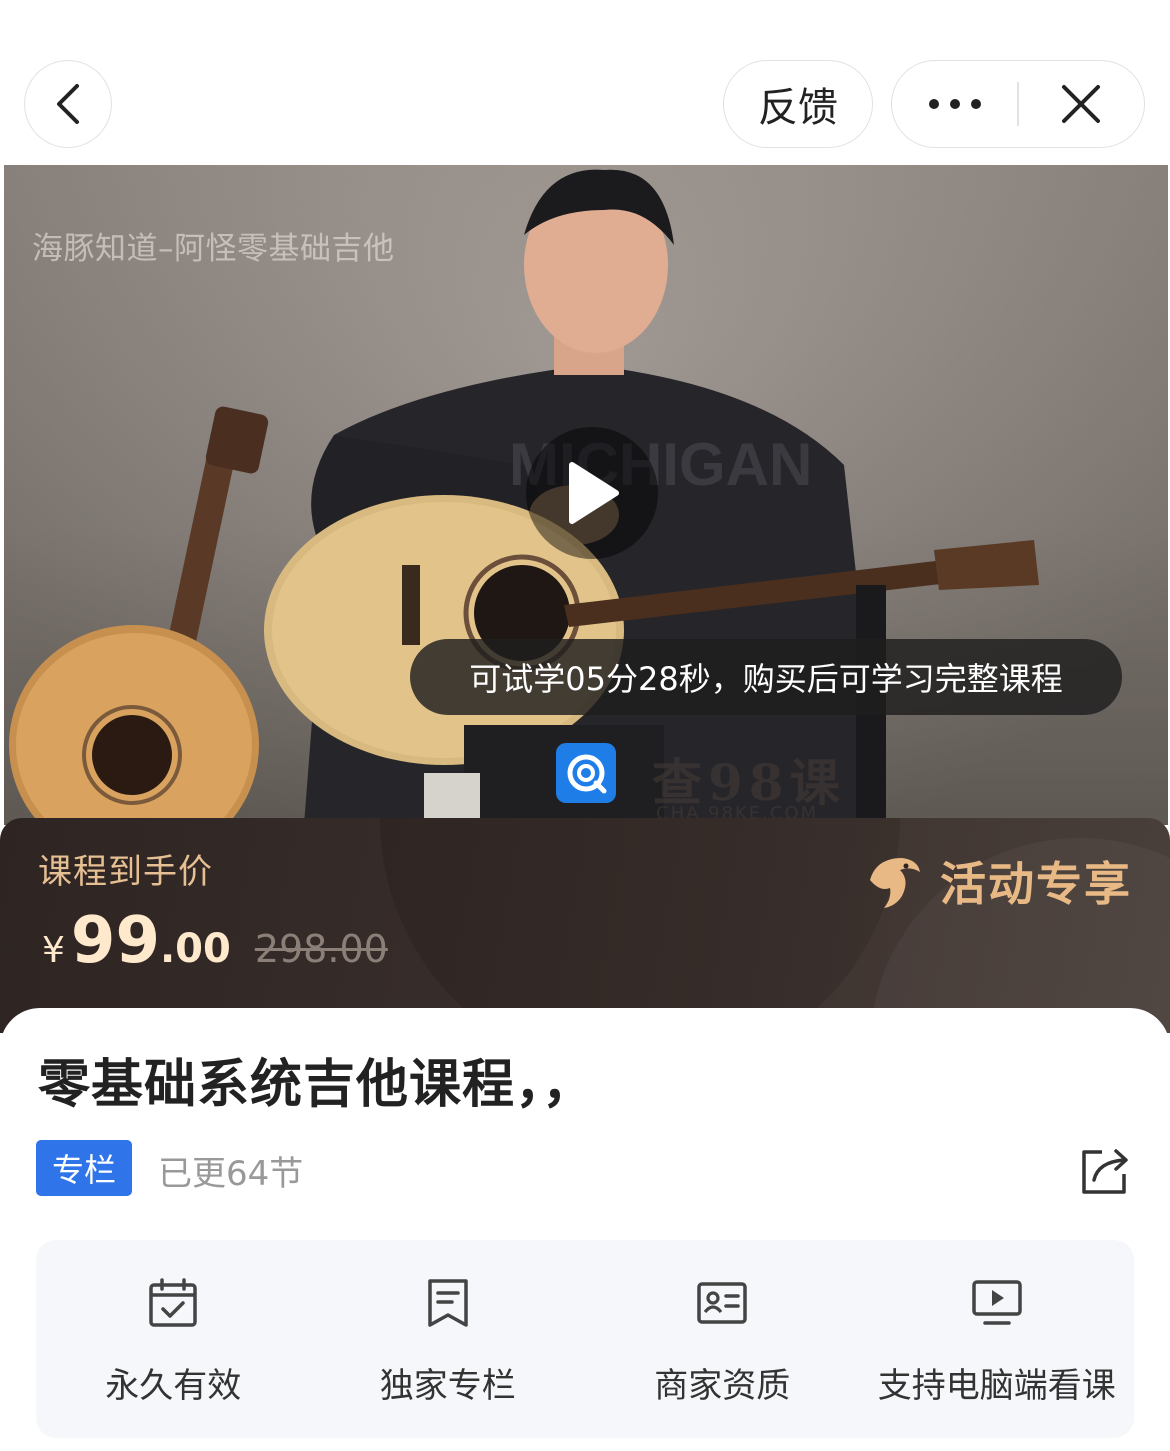 The image size is (1170, 1451). What do you see at coordinates (84, 1168) in the screenshot?
I see `type-badge: 专栏` at bounding box center [84, 1168].